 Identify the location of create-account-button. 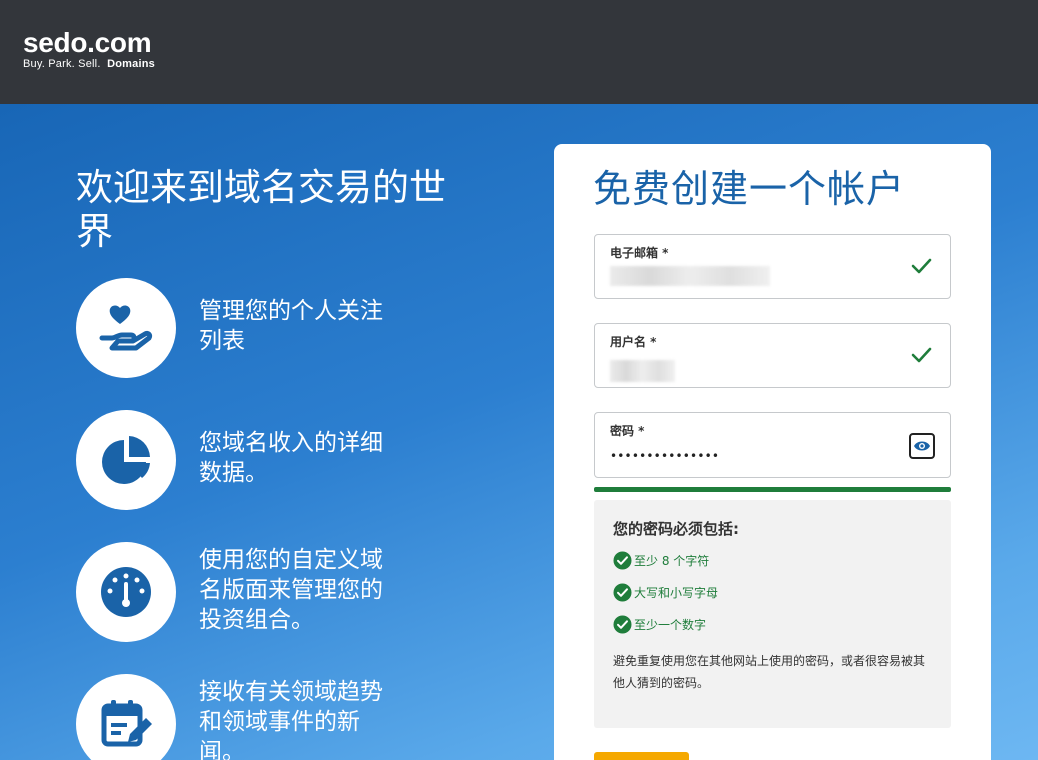
(641, 756).